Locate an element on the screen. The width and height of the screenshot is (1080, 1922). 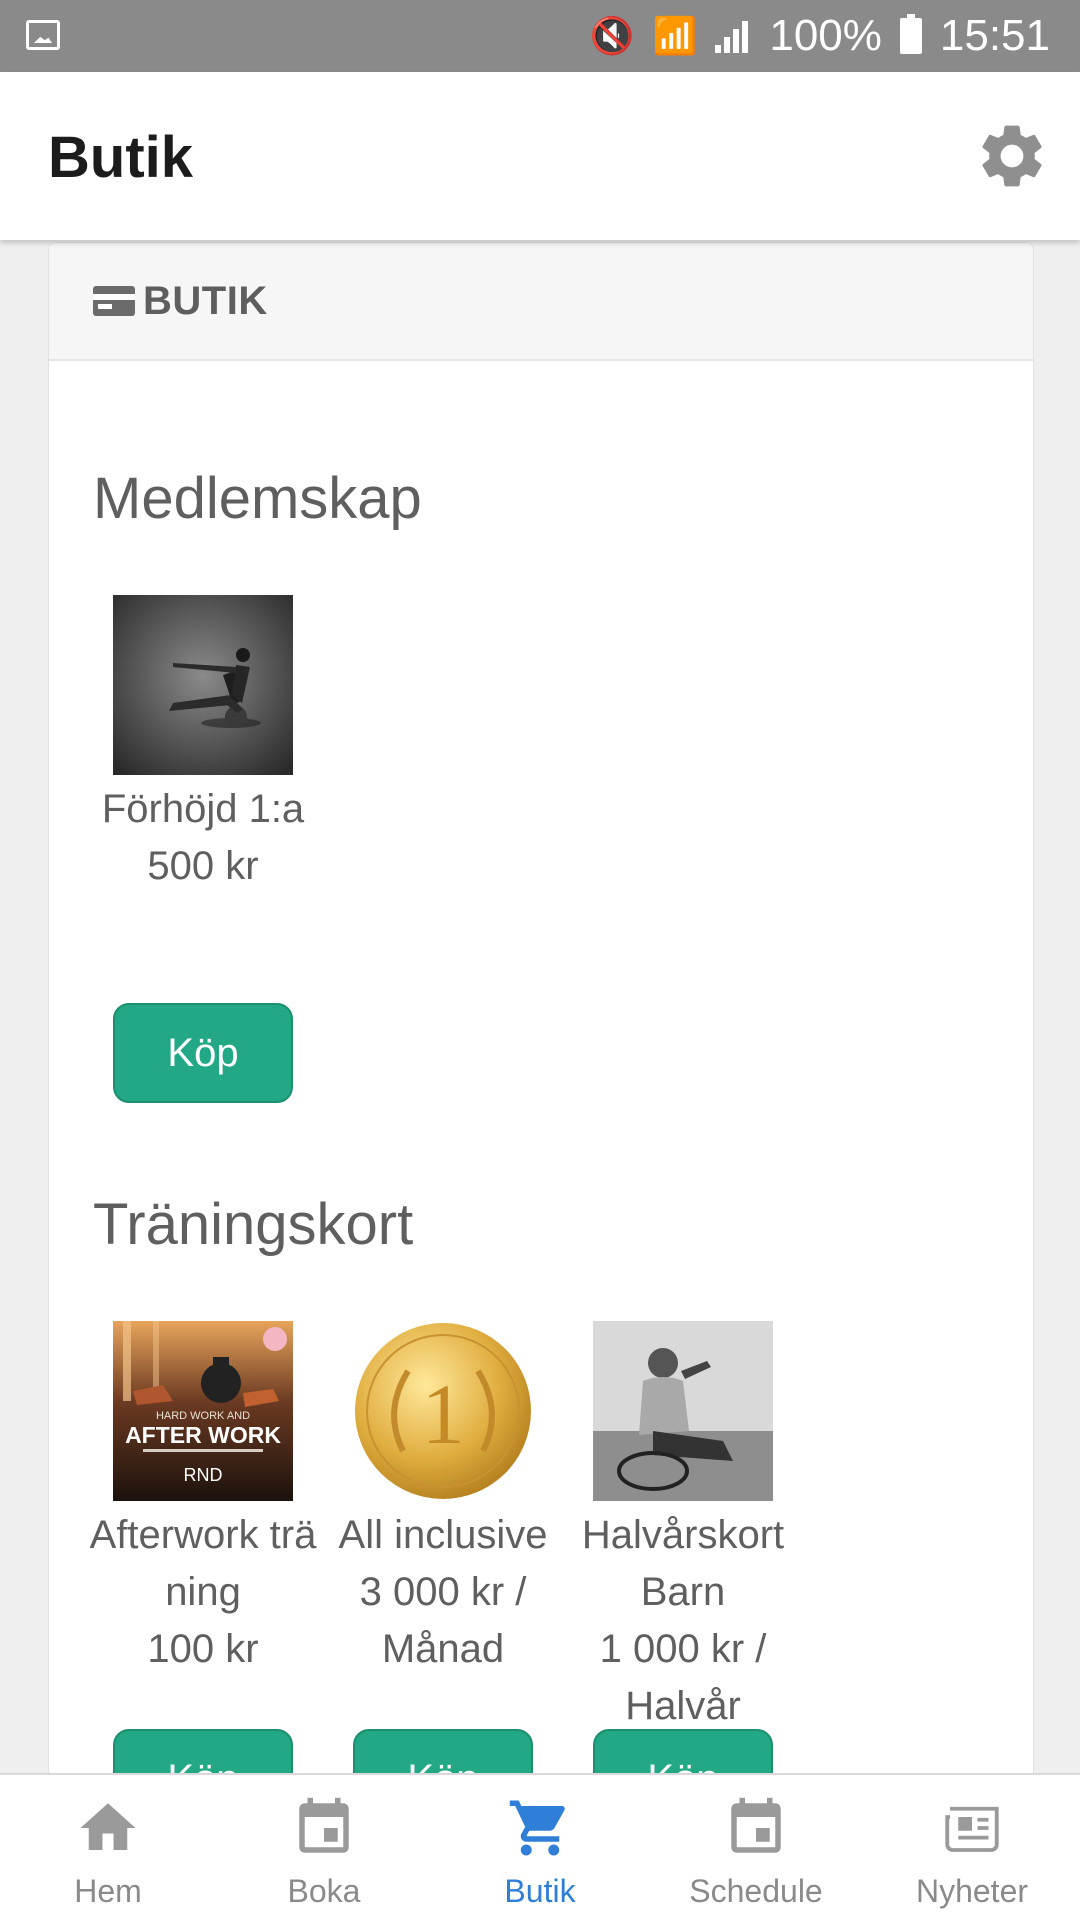
product-name: All inclusive is located at coordinates (443, 1535).